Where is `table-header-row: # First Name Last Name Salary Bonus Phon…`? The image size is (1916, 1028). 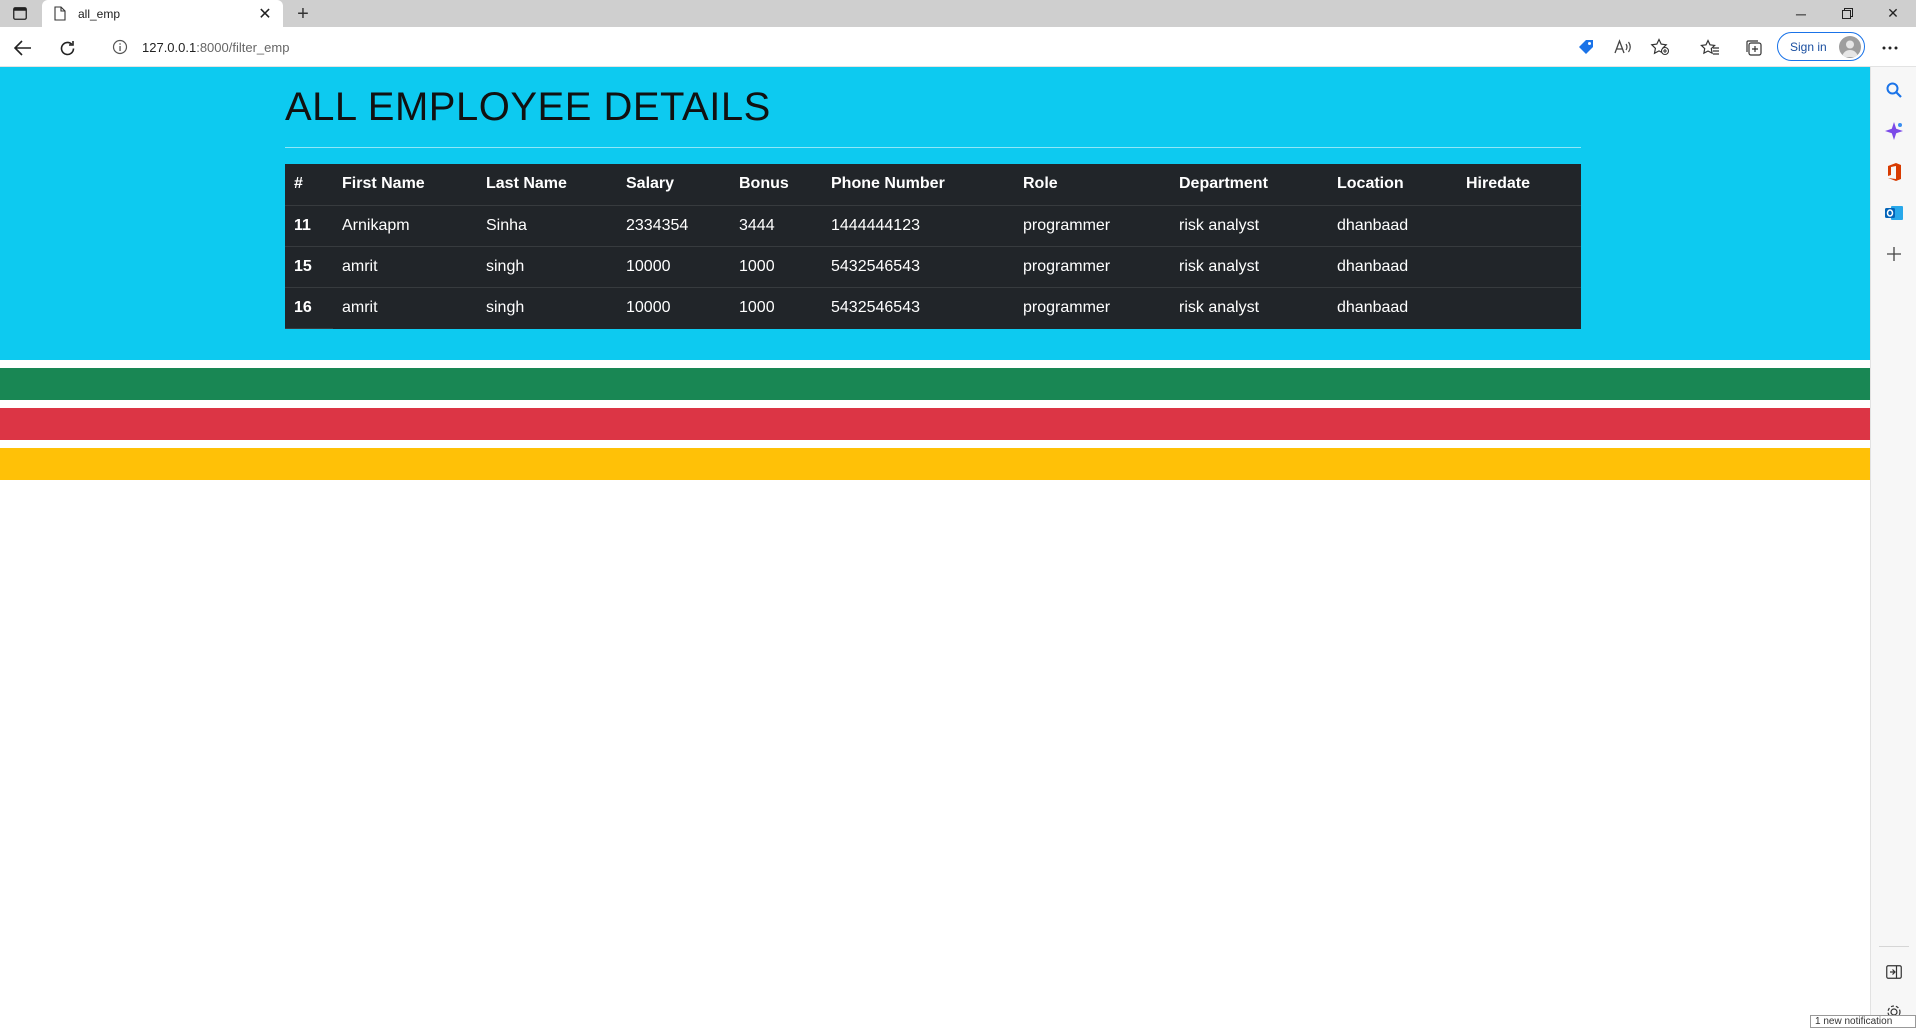
table-header-row: # First Name Last Name Salary Bonus Phon… is located at coordinates (933, 185).